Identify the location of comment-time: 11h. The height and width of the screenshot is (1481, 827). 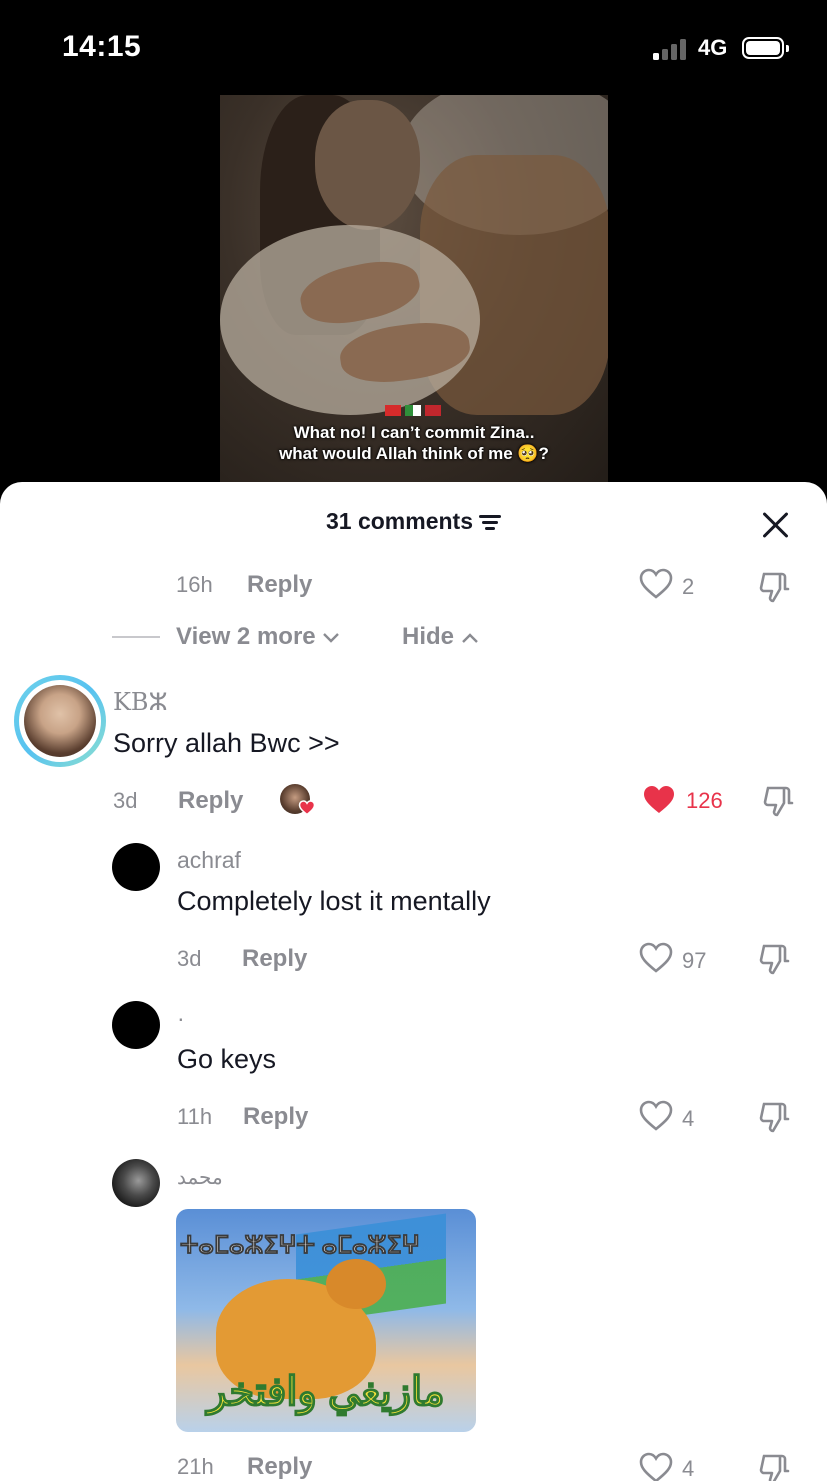
(195, 1116).